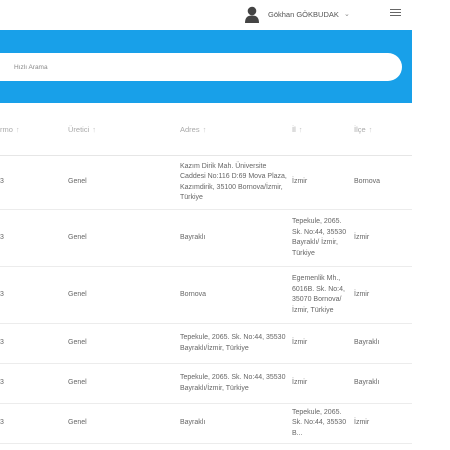  Describe the element at coordinates (124, 129) in the screenshot. I see `column-header-uretici: Üretici ↑` at that location.